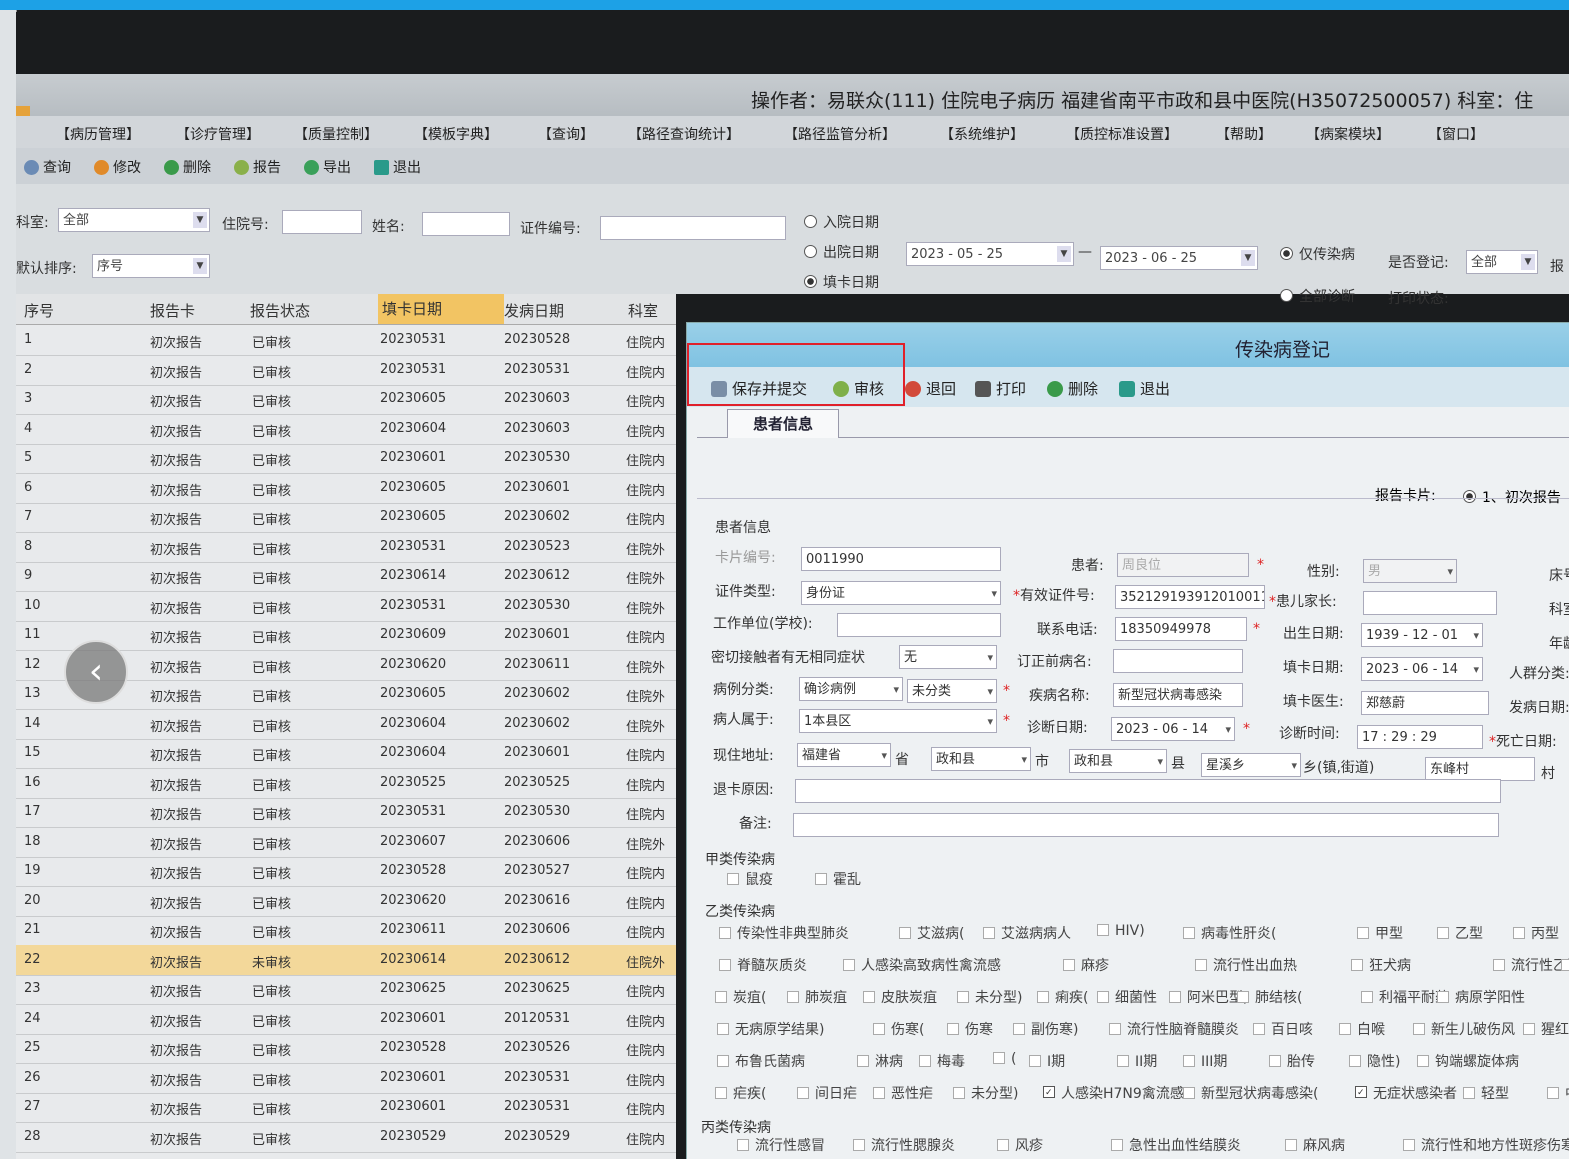 Image resolution: width=1569 pixels, height=1159 pixels. What do you see at coordinates (1205, 1061) in the screenshot?
I see `disease-checkbox: III期` at bounding box center [1205, 1061].